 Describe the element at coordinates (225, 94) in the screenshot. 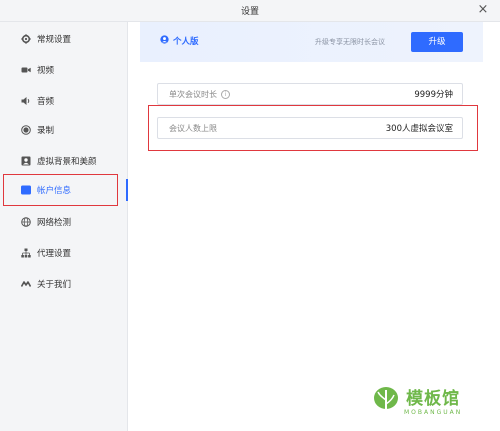

I see `info-icon: i` at that location.